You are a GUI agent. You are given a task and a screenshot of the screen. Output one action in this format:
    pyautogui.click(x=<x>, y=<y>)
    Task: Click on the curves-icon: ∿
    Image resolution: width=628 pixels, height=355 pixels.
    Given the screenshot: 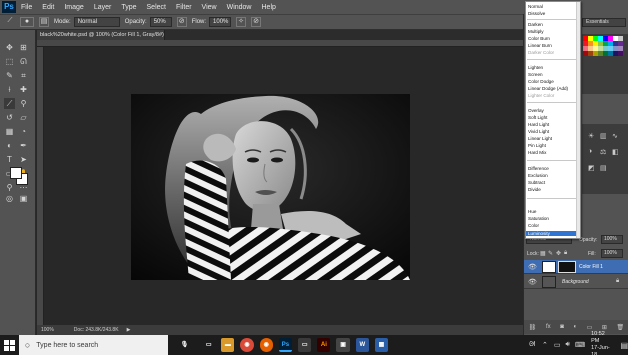 What is the action you would take?
    pyautogui.click(x=615, y=136)
    